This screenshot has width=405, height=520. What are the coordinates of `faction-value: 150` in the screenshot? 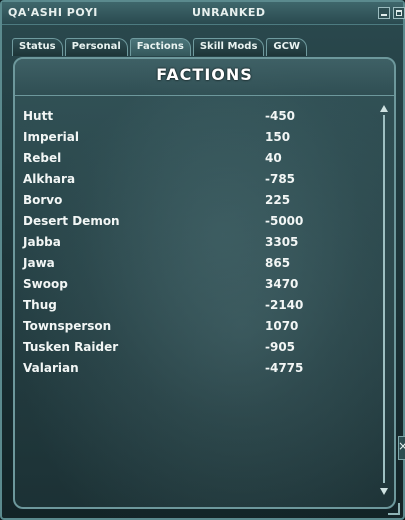 It's located at (278, 137).